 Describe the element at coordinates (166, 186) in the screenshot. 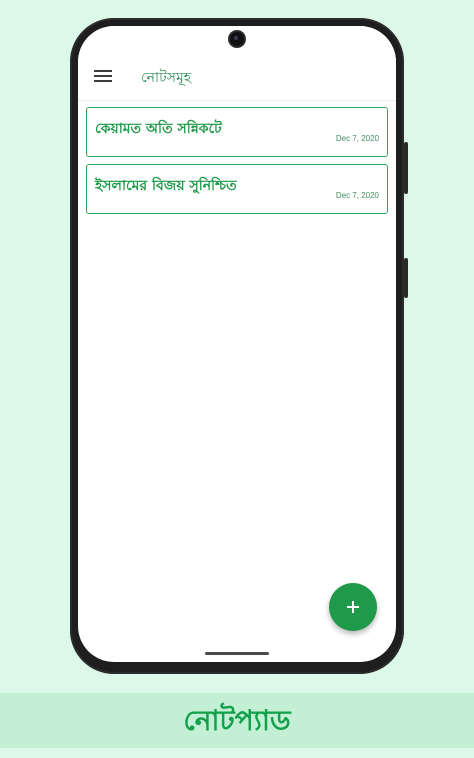

I see `note-title: ইসলামের বিজয় সুনিশ্চিত` at that location.